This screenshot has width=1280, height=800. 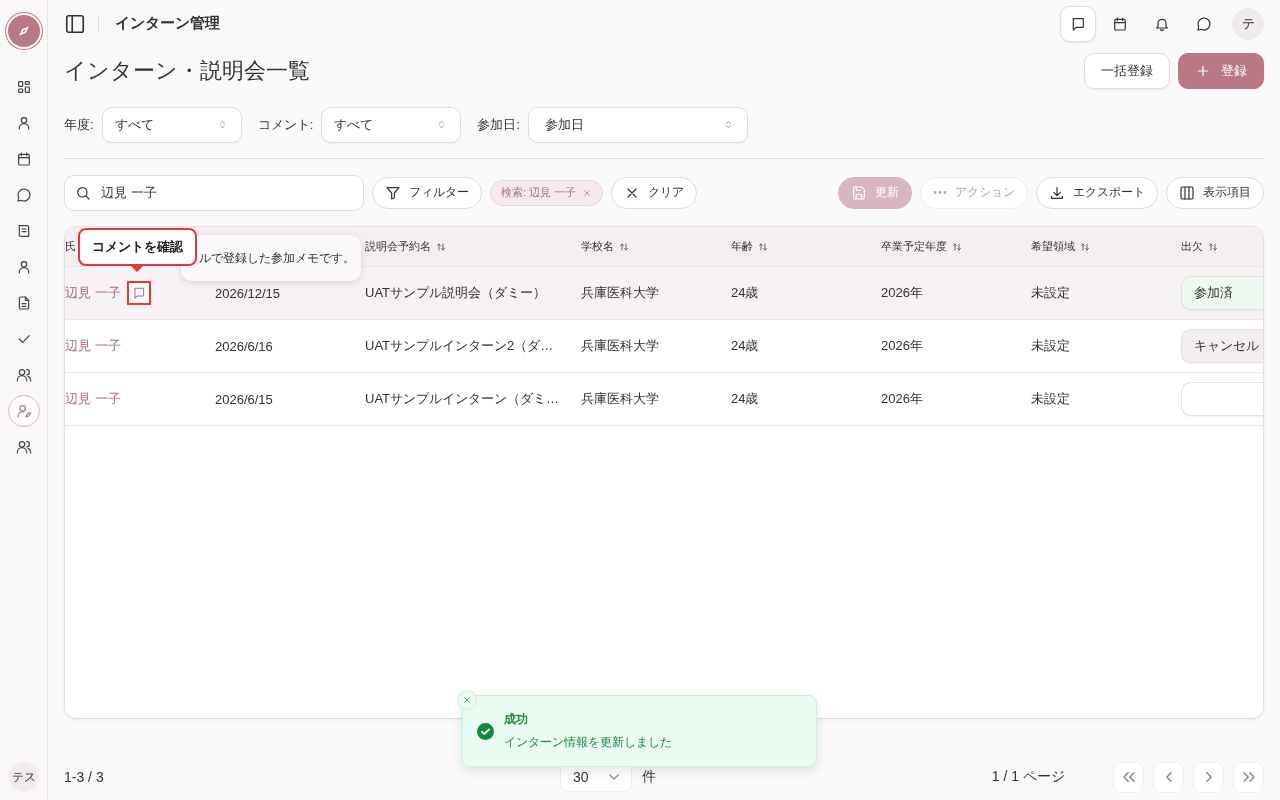 What do you see at coordinates (244, 346) in the screenshot?
I see `table-cell: 2026/6/16` at bounding box center [244, 346].